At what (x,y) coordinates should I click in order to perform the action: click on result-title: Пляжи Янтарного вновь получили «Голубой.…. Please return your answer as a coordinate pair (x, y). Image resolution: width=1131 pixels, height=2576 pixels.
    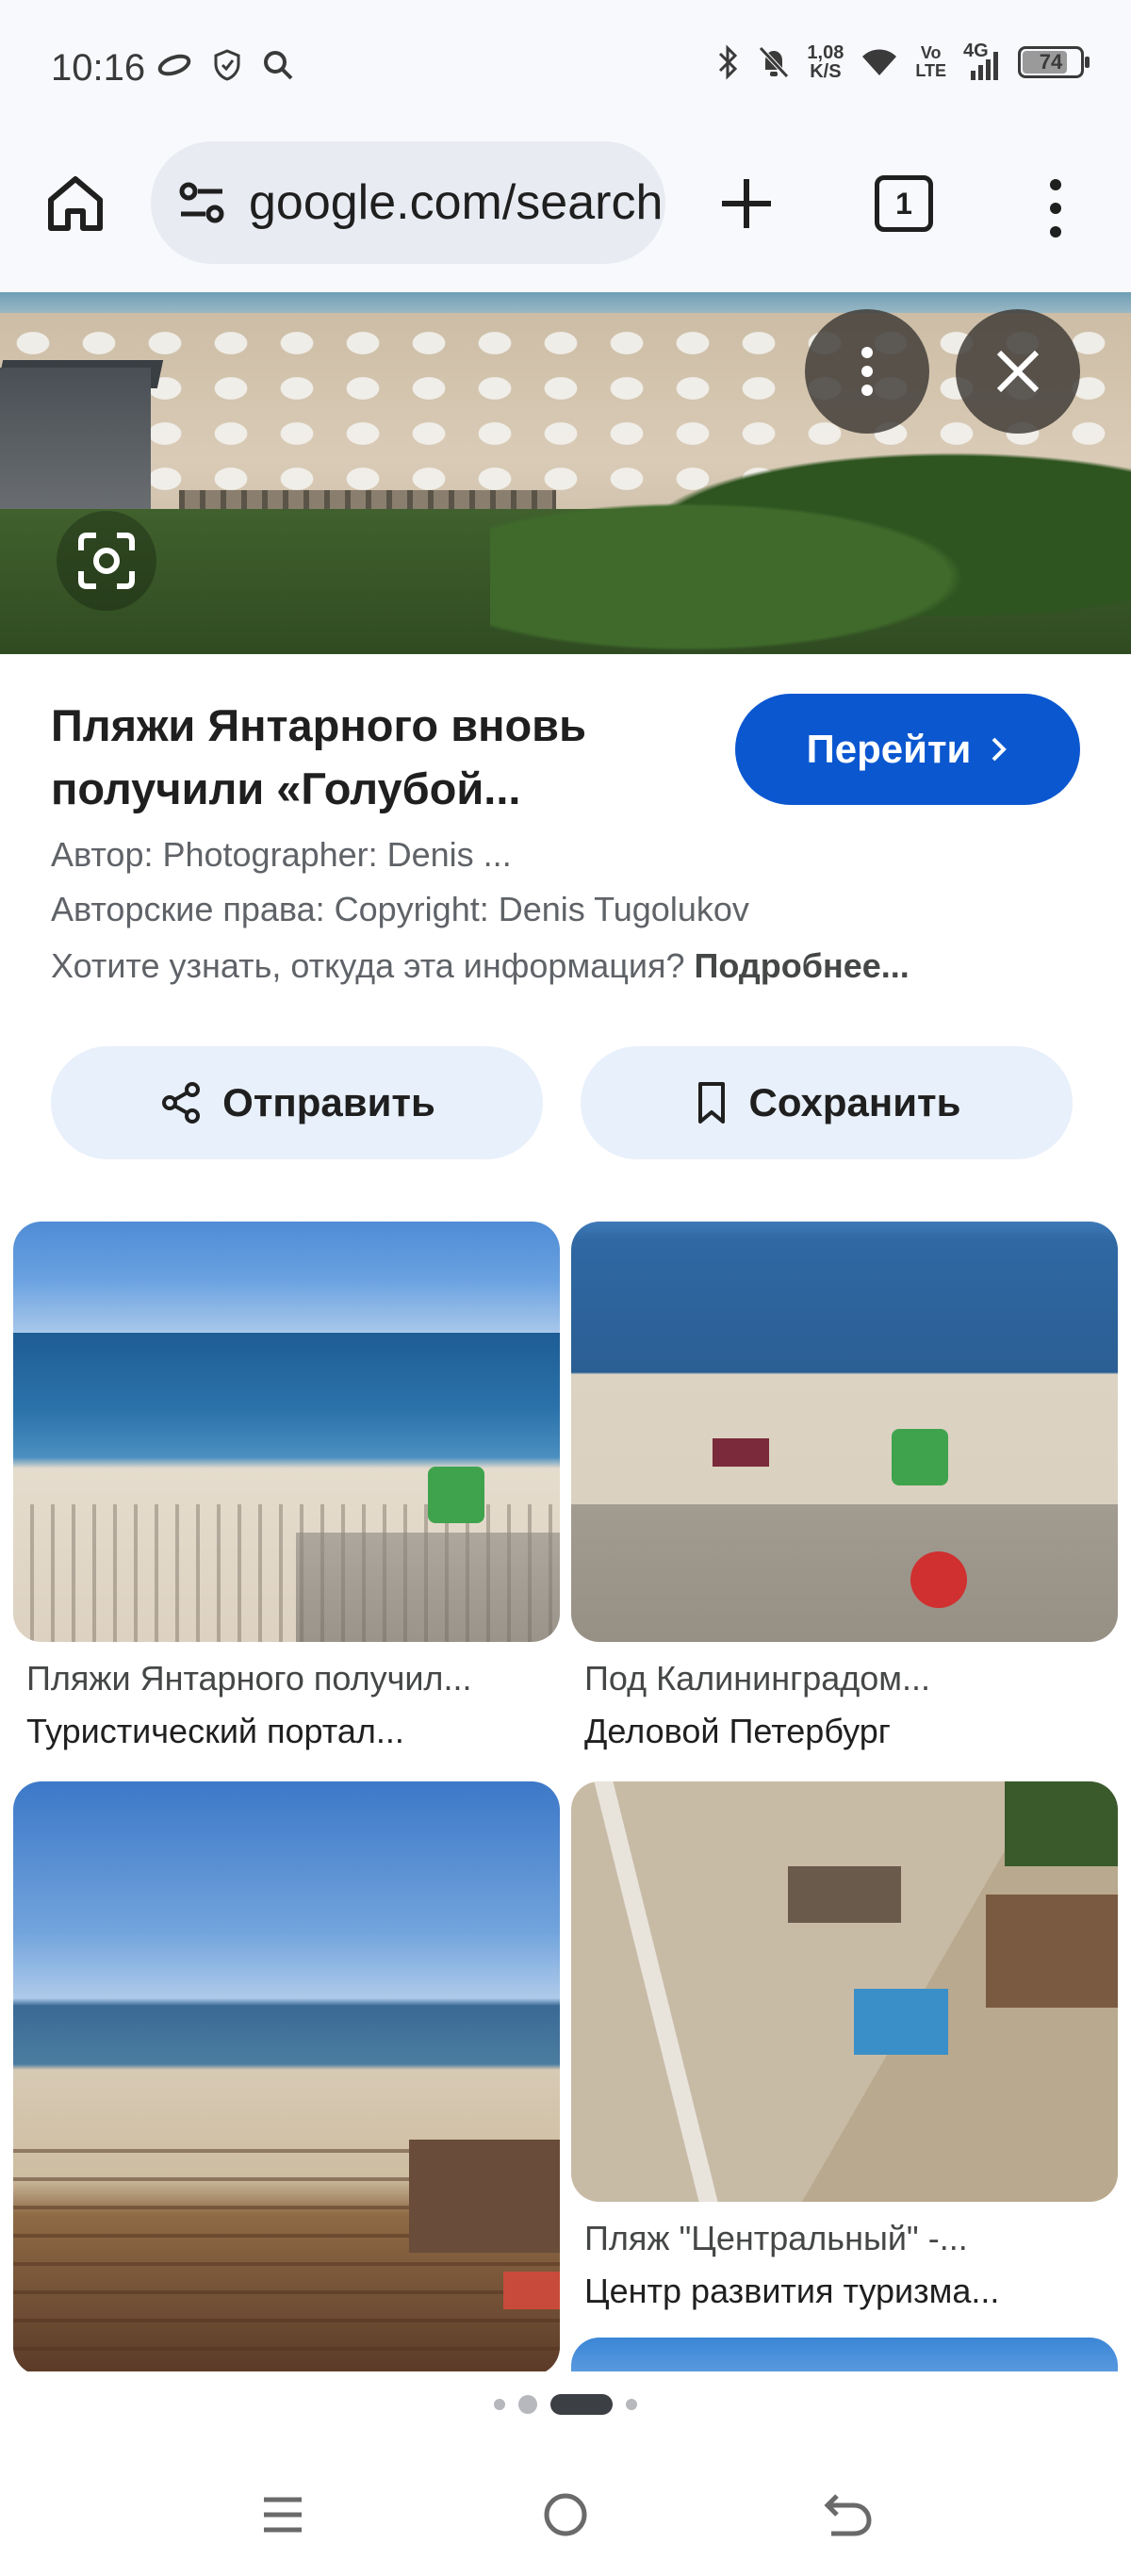
    Looking at the image, I should click on (381, 757).